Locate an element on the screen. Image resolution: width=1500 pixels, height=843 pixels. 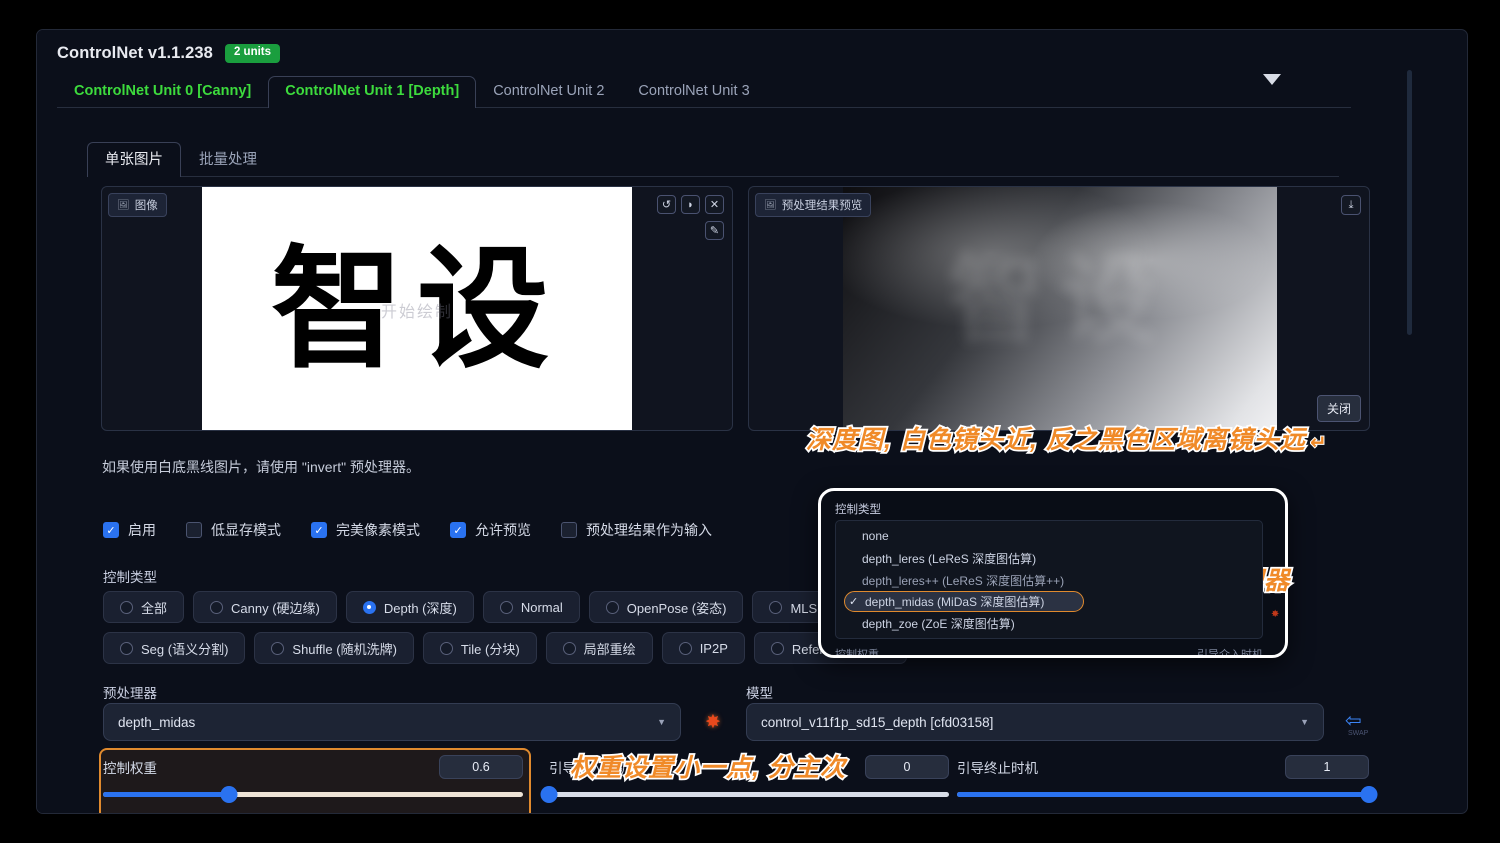
dropdown-option-depth-leres-plus: ✓ depth_leres++ (LeReS 深度图估算++) is located at coordinates (1049, 580).